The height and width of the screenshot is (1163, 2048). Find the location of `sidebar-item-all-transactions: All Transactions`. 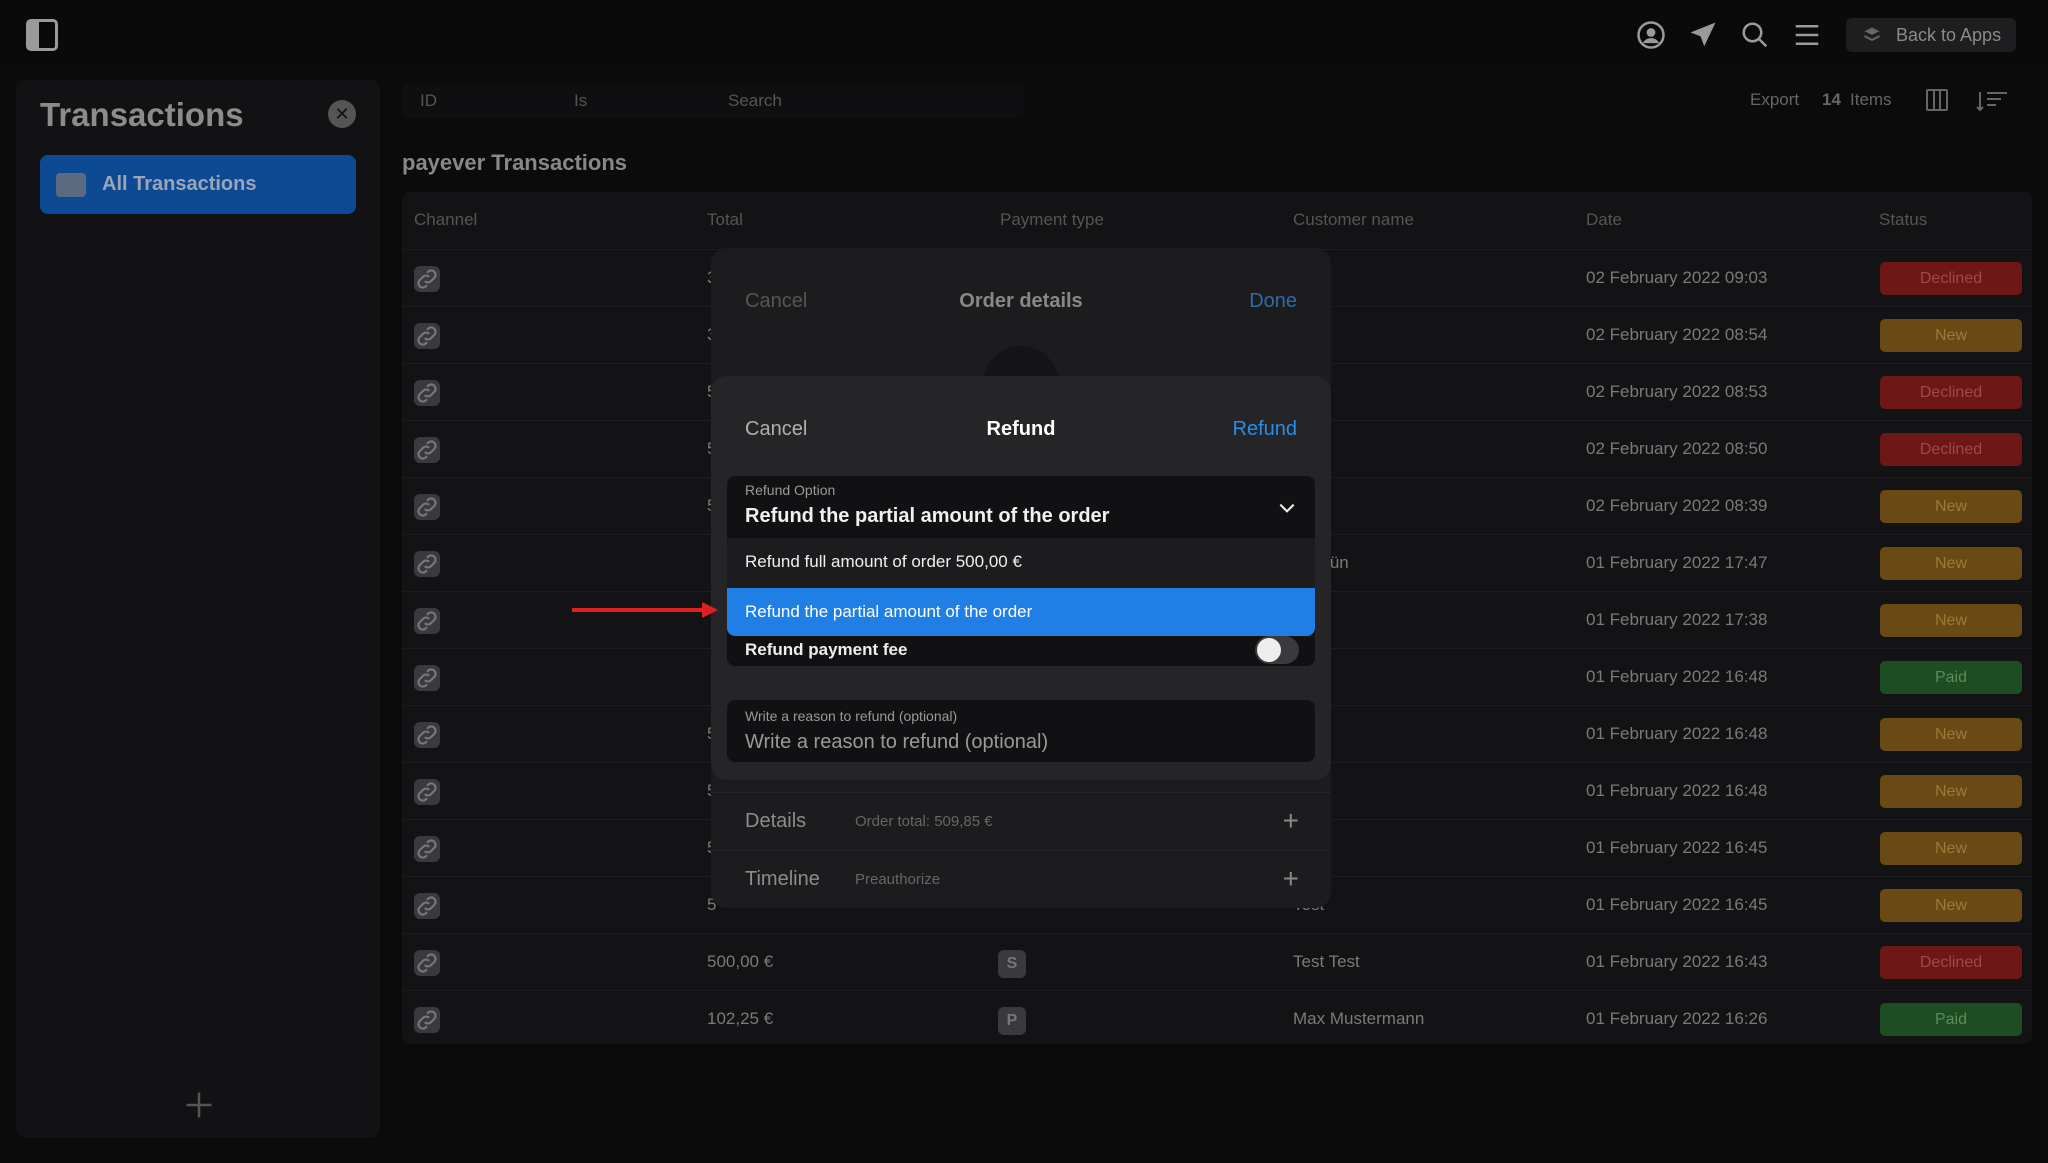

sidebar-item-all-transactions: All Transactions is located at coordinates (198, 184).